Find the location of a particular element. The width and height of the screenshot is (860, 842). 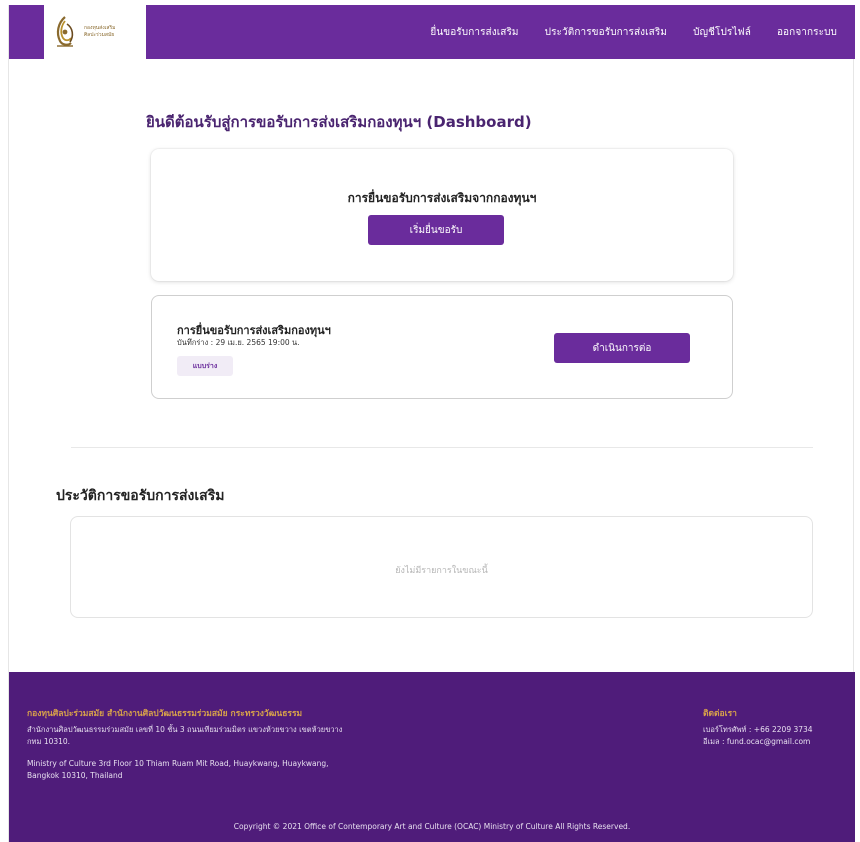

logo-link: กองทุนส่งเสริม ศิลปะร่วมสมัย is located at coordinates (95, 32).